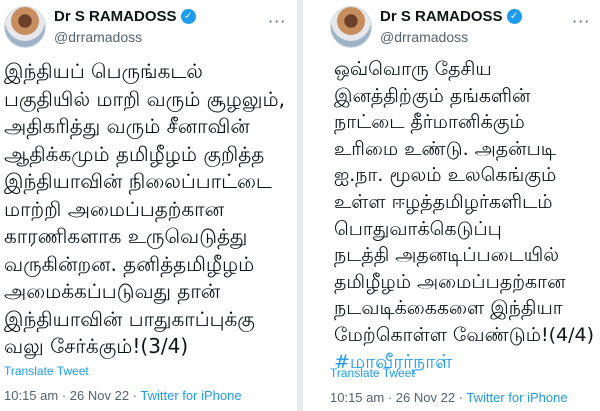 The image size is (600, 411). Describe the element at coordinates (127, 126) in the screenshot. I see `tweet-text-line: அதிகரித்து வரும் சீனாவின்` at that location.